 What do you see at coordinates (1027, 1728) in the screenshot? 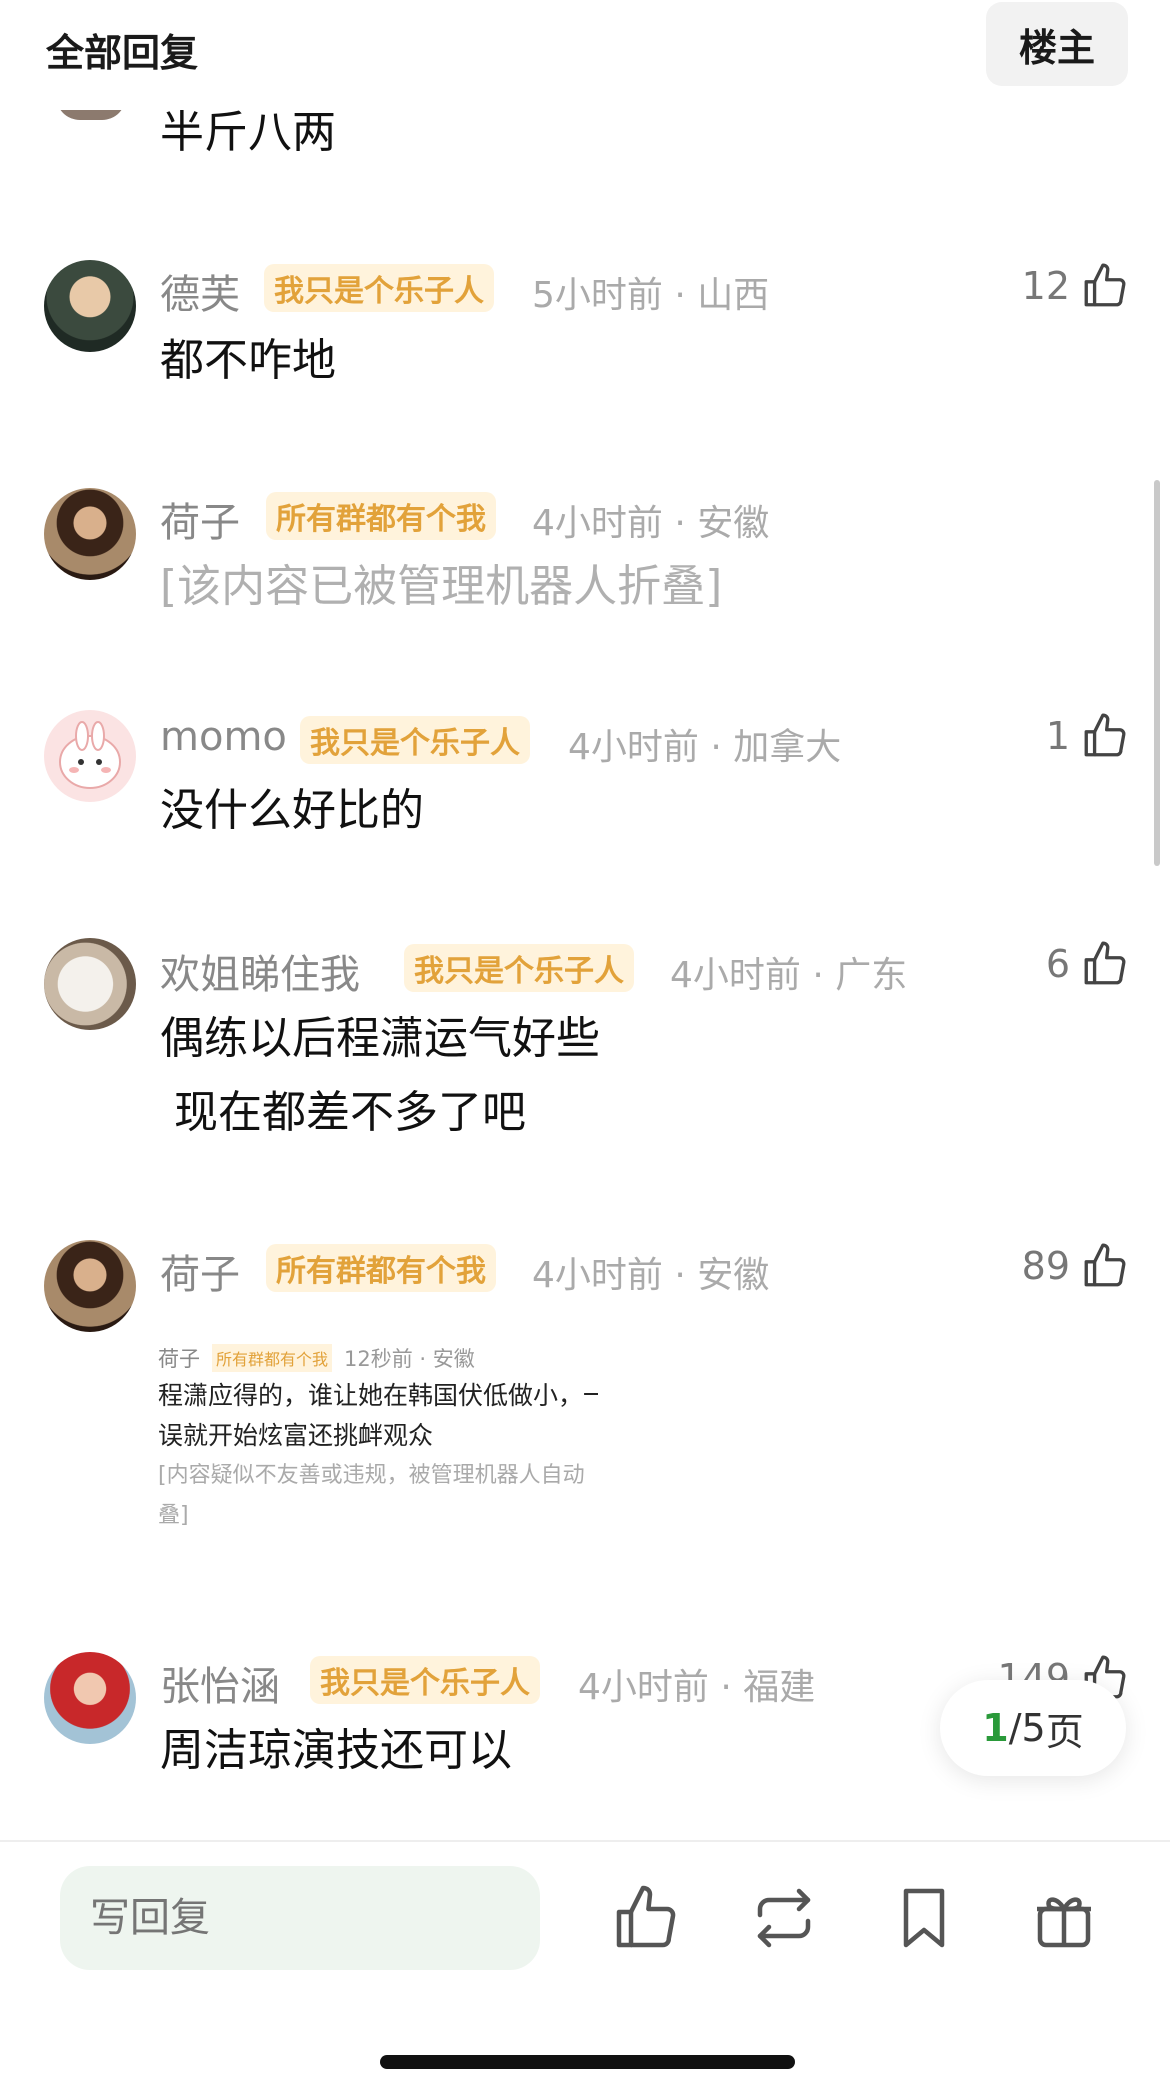
I see `page-total: /5` at bounding box center [1027, 1728].